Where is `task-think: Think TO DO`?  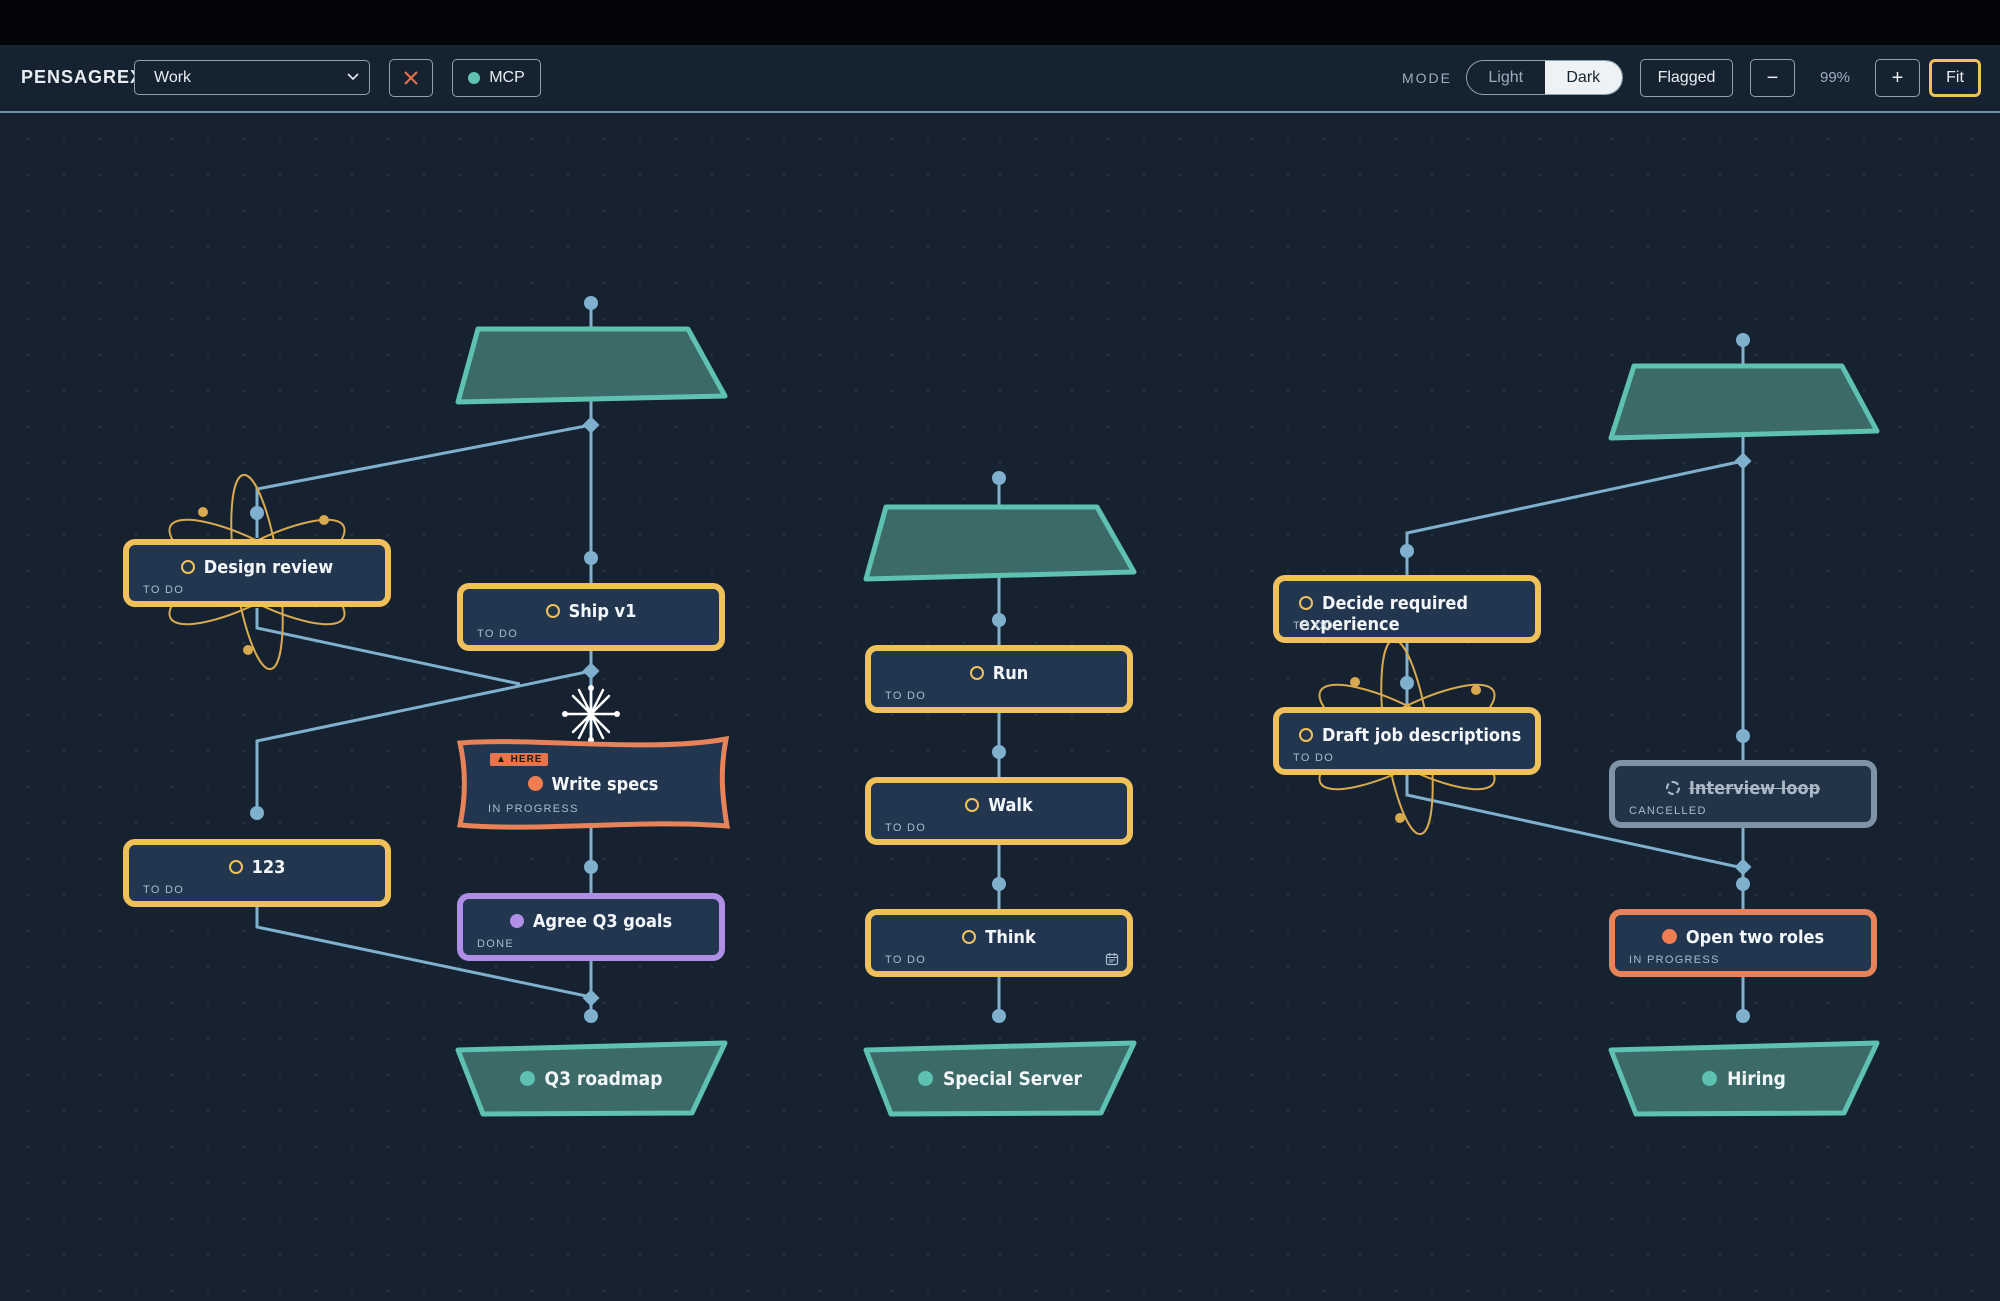 task-think: Think TO DO is located at coordinates (999, 943).